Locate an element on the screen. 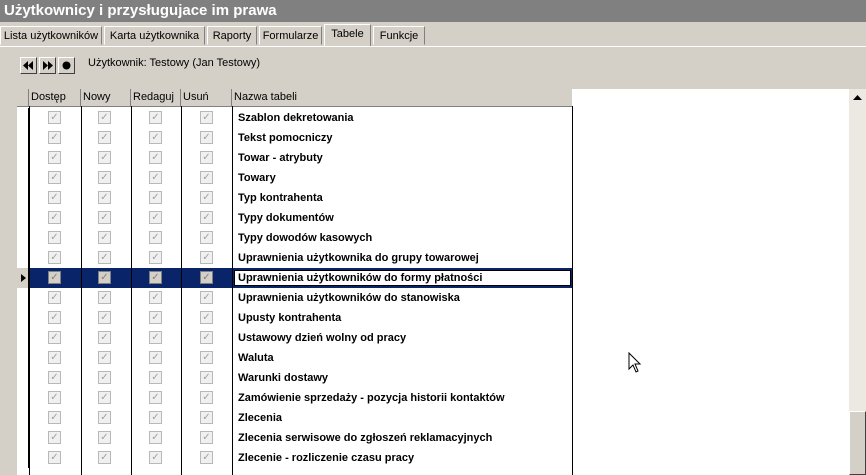 The width and height of the screenshot is (866, 475). header-new: Nowy is located at coordinates (106, 97).